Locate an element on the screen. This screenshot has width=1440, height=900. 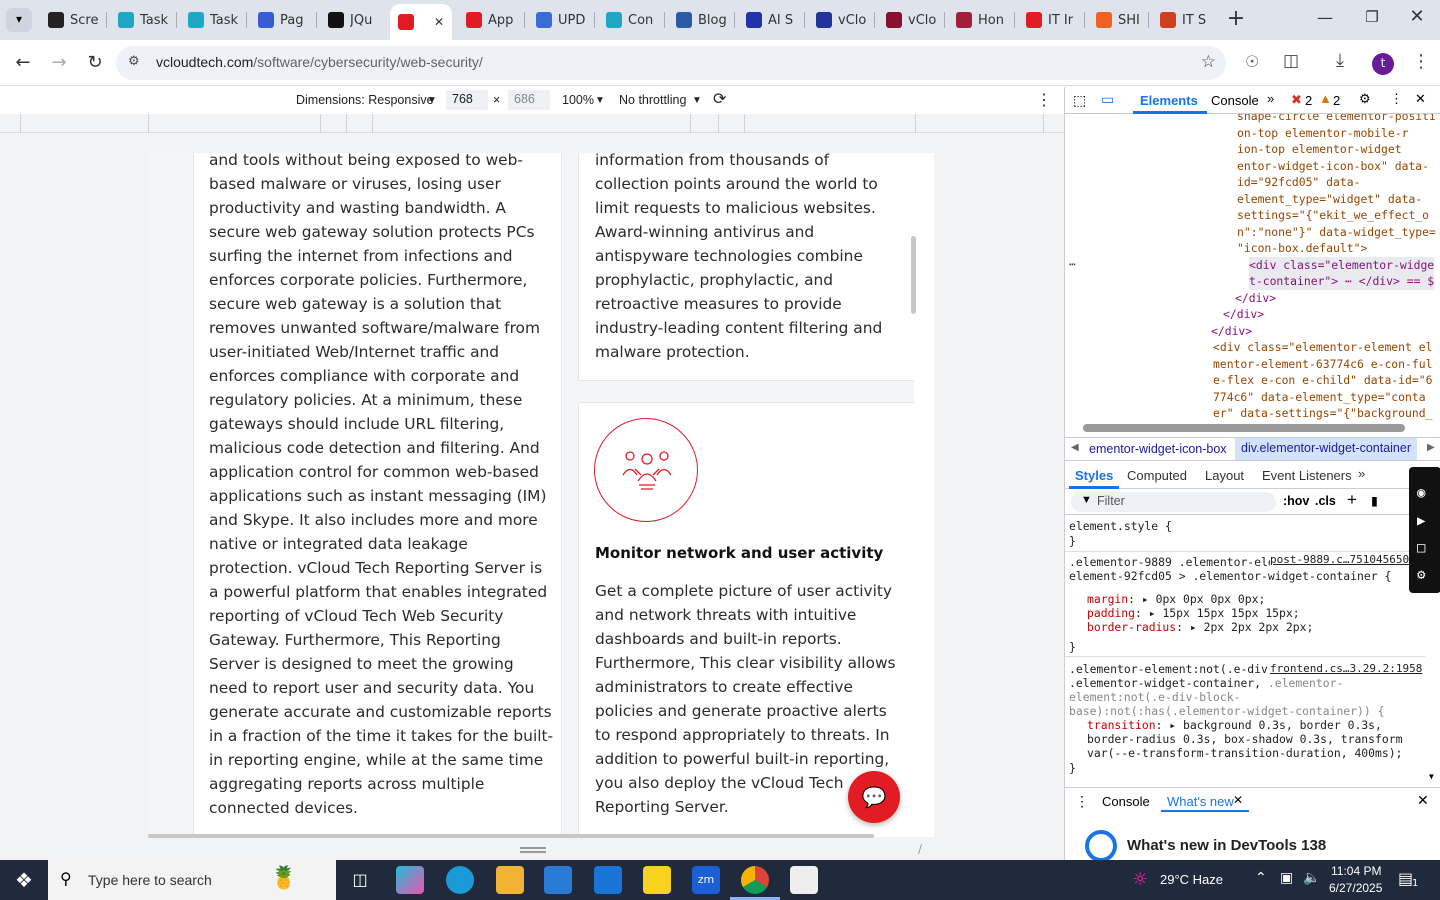
back-button: ← is located at coordinates (23, 63).